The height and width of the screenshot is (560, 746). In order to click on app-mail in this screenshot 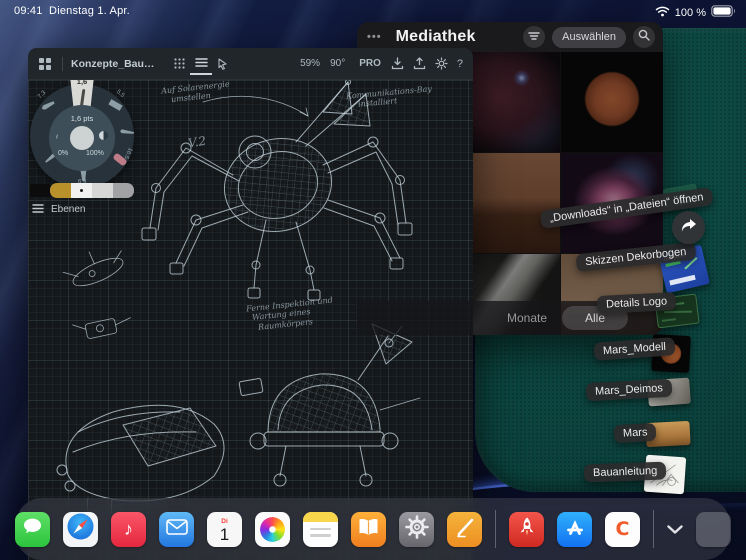, I will do `click(176, 529)`.